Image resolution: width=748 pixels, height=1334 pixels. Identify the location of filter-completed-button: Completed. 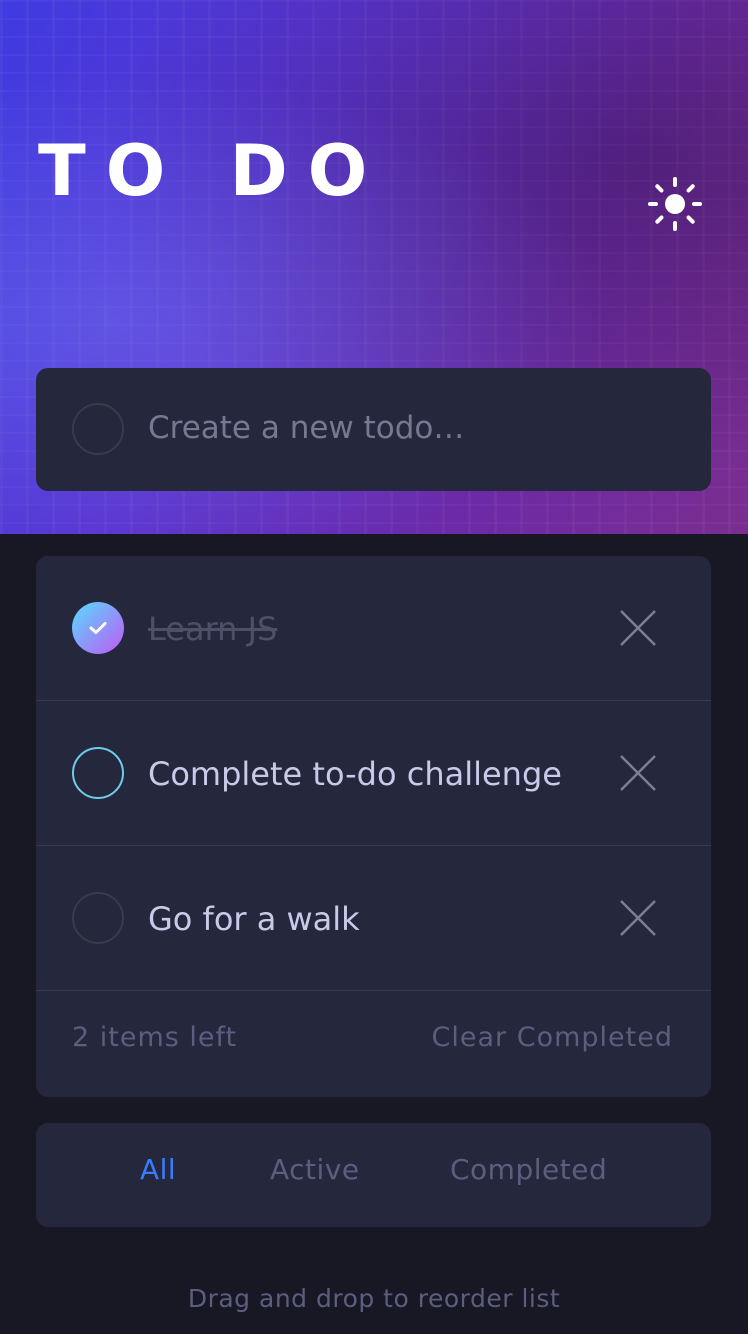
(528, 1169).